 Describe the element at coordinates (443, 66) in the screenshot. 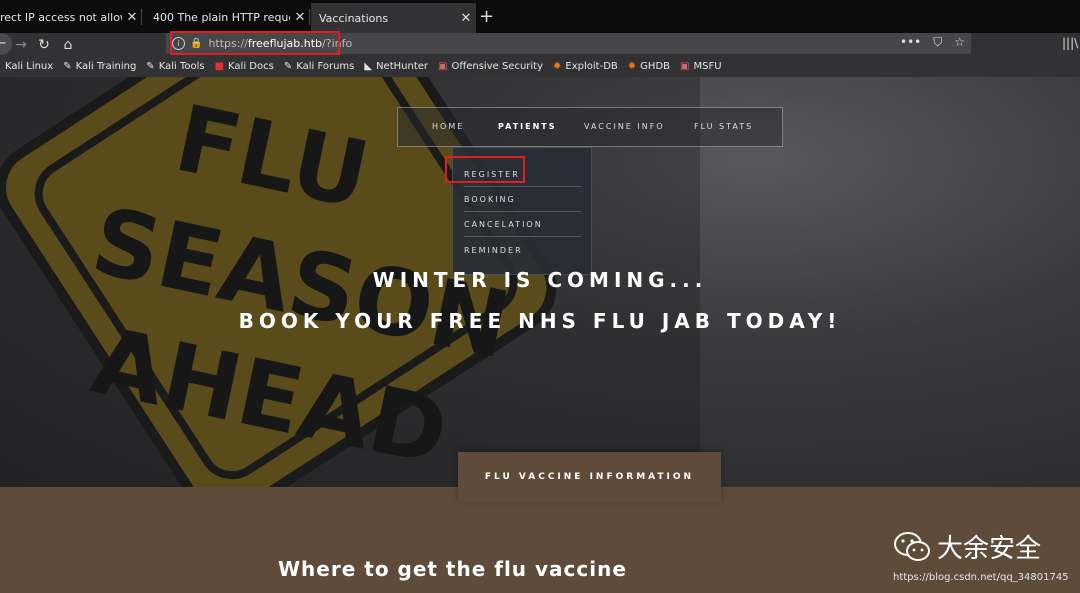

I see `offsec-icon: ▣` at that location.